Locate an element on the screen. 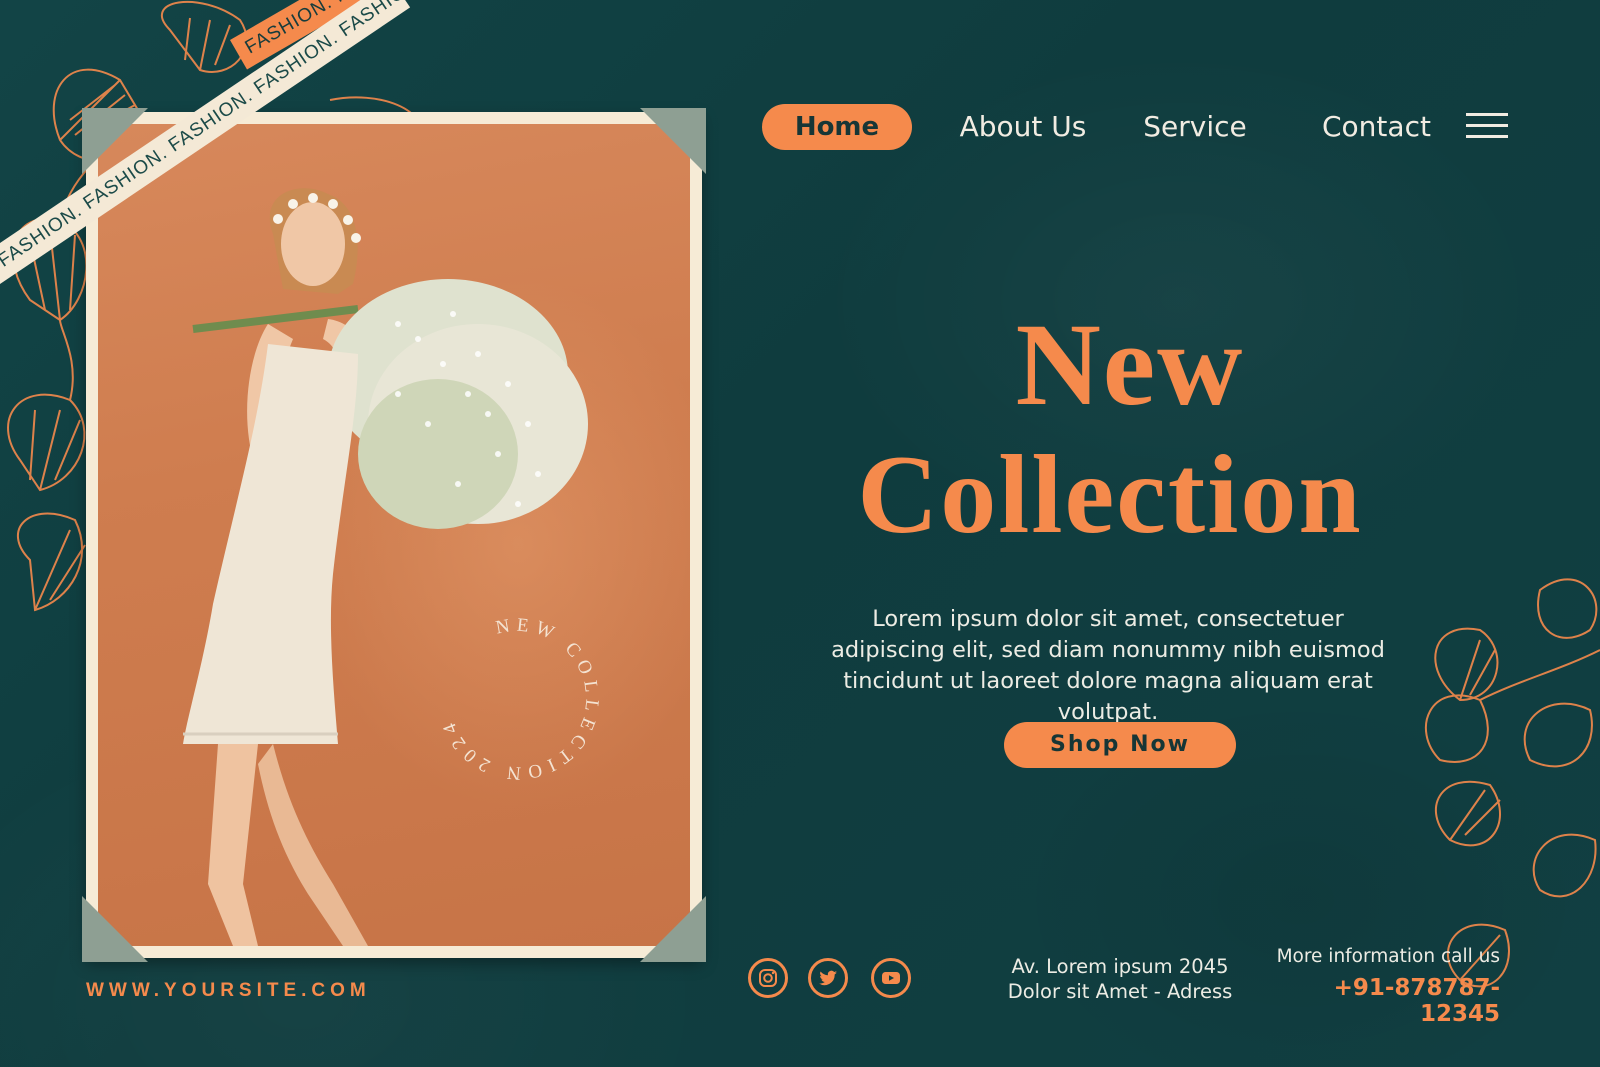 This screenshot has width=1600, height=1067. nav-item-home: Home is located at coordinates (837, 127).